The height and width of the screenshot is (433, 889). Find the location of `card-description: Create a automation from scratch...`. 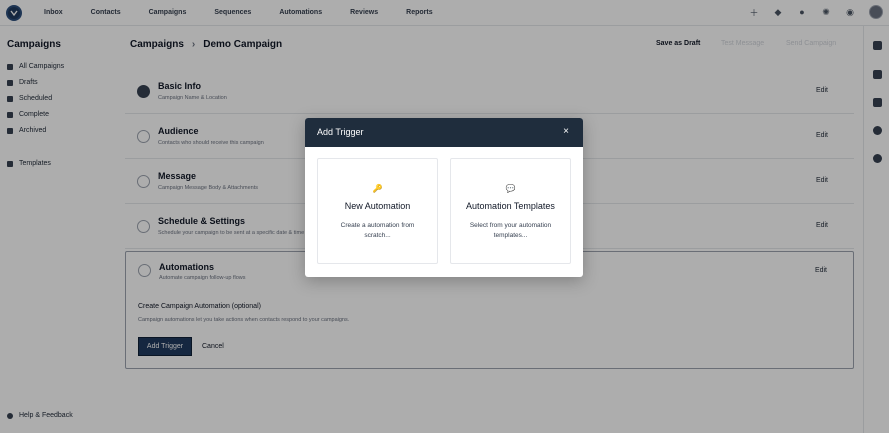

card-description: Create a automation from scratch... is located at coordinates (377, 230).